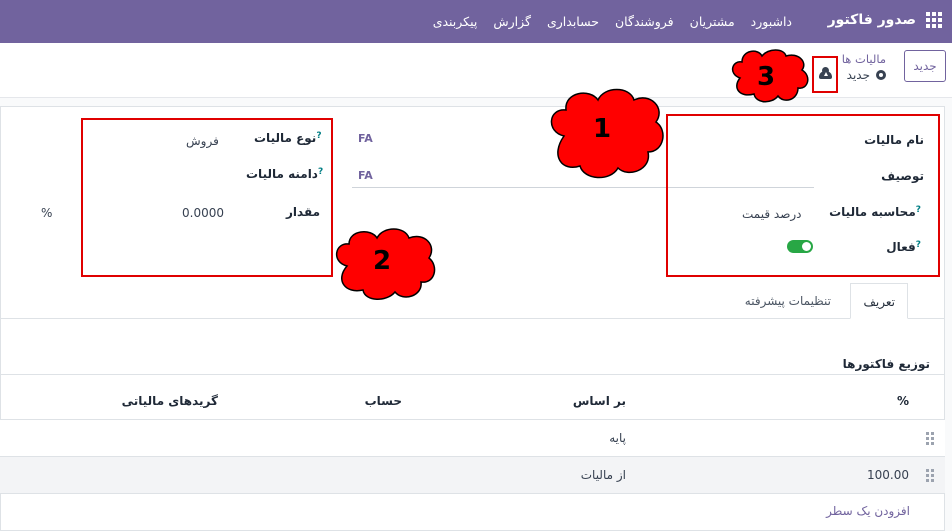  What do you see at coordinates (365, 175) in the screenshot?
I see `description-value: FA` at bounding box center [365, 175].